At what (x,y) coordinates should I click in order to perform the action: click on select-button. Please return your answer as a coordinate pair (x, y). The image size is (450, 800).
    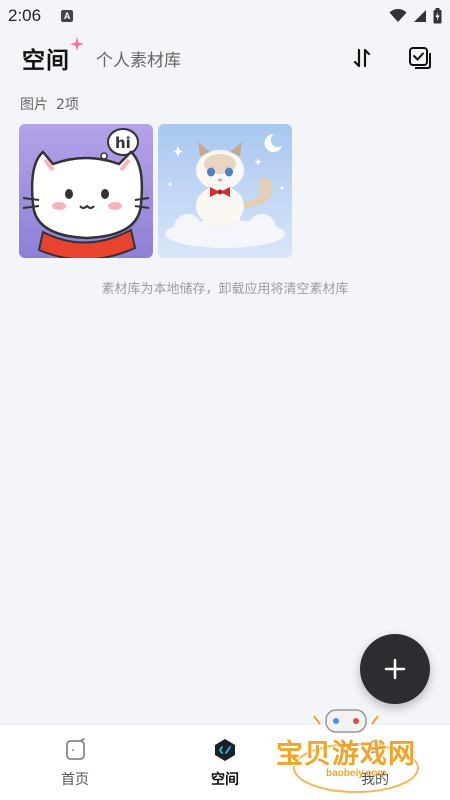
    Looking at the image, I should click on (420, 58).